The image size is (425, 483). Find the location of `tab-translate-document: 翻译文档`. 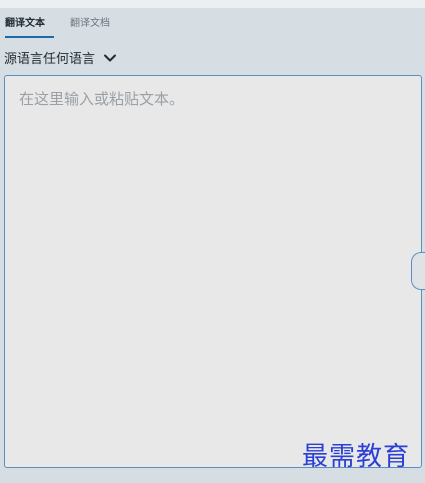

tab-translate-document: 翻译文档 is located at coordinates (90, 24).